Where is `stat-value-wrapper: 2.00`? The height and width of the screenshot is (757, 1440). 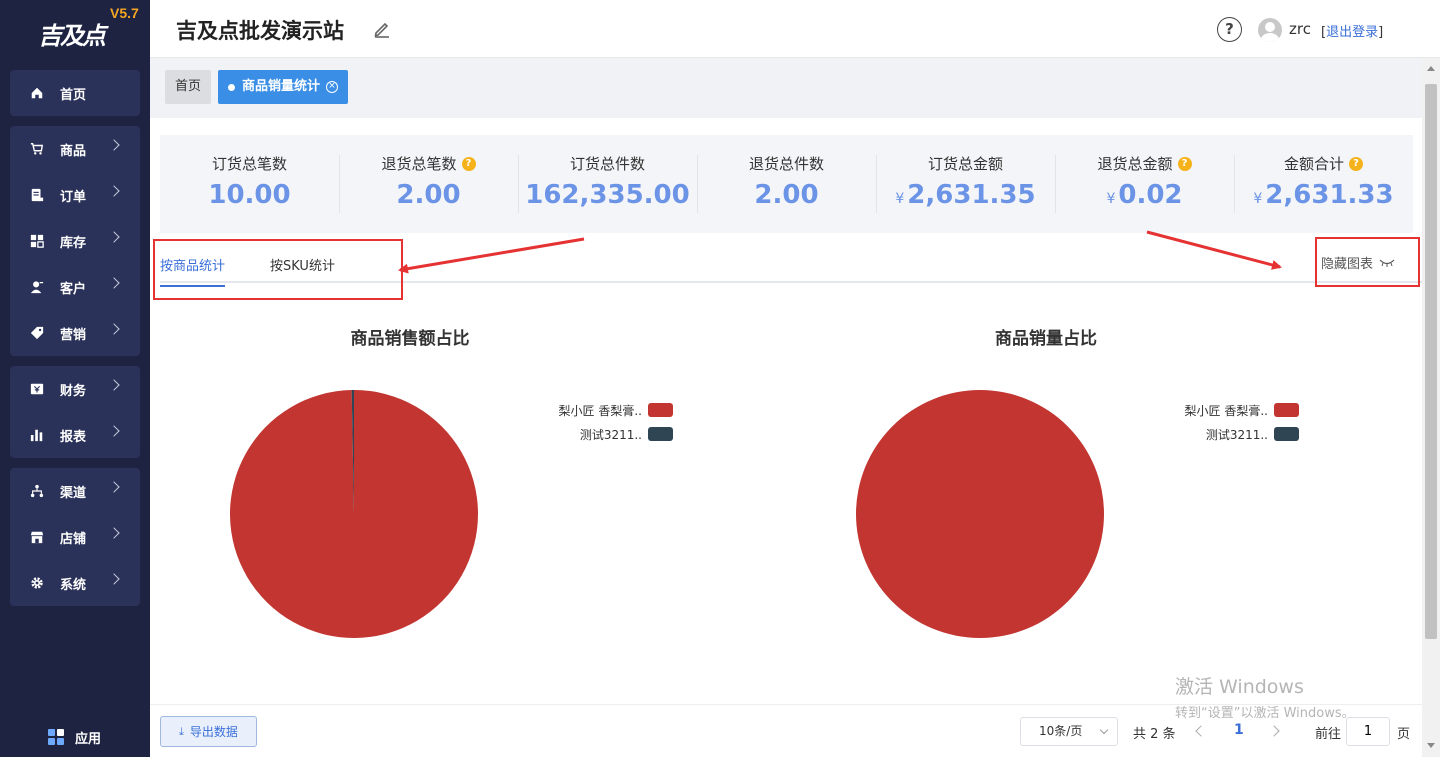
stat-value-wrapper: 2.00 is located at coordinates (786, 195).